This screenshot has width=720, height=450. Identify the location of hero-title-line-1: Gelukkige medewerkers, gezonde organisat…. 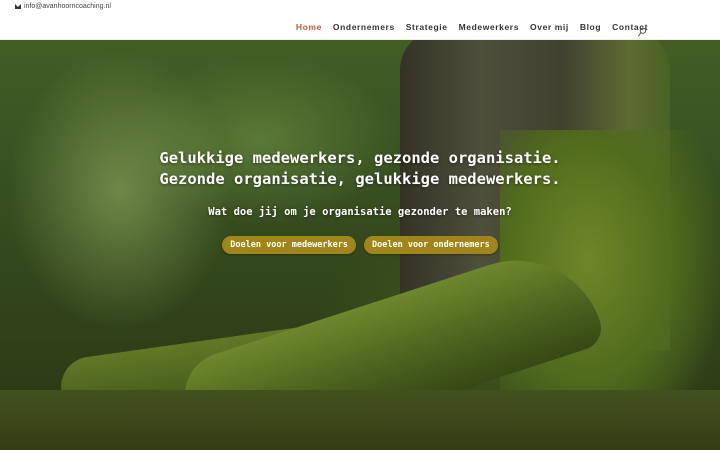
(360, 158).